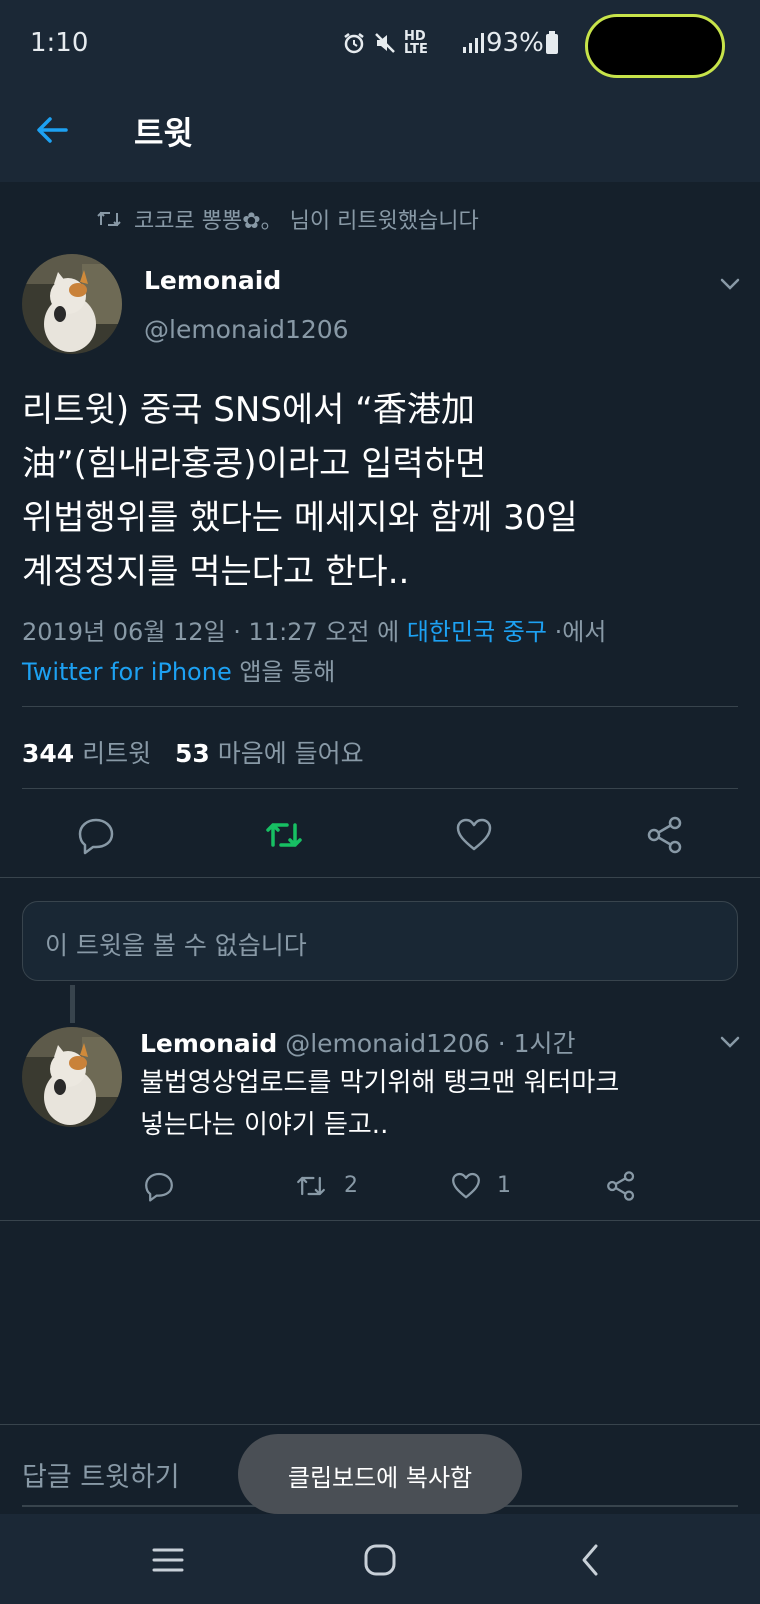 The height and width of the screenshot is (1604, 760). What do you see at coordinates (380, 1424) in the screenshot?
I see `composer-top-divider` at bounding box center [380, 1424].